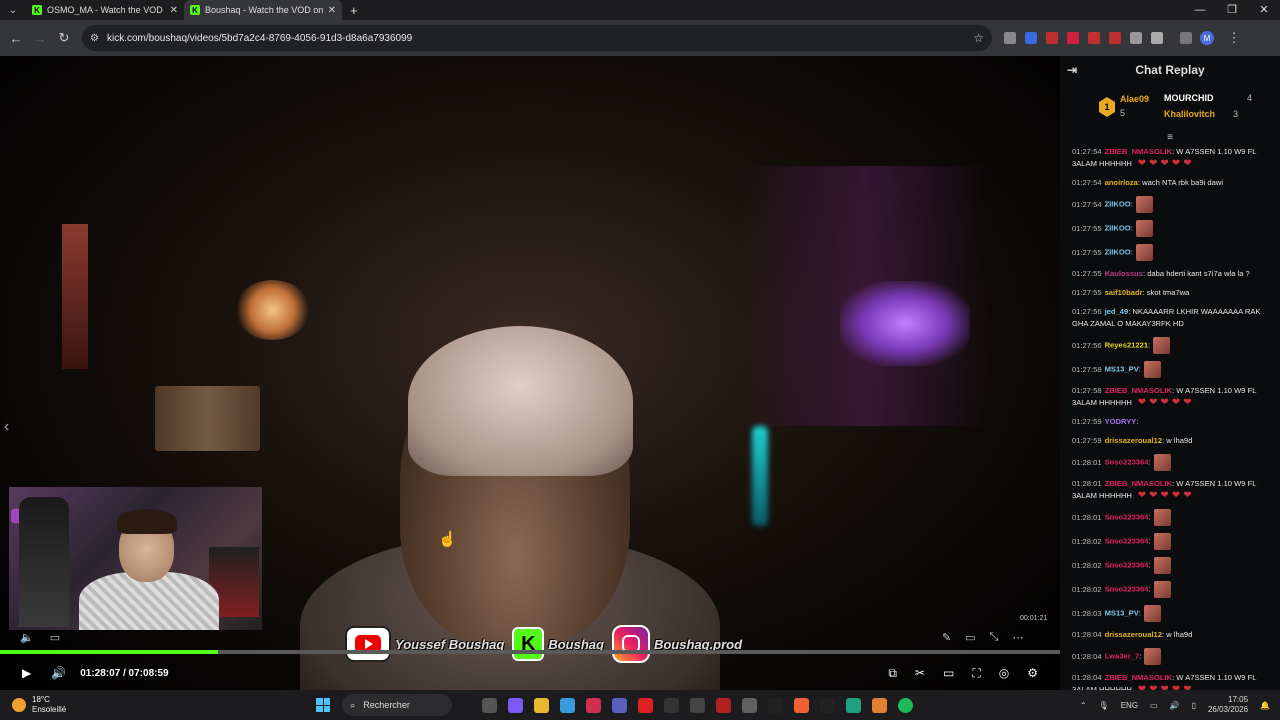 This screenshot has width=1280, height=720. I want to click on speaker-icon: 🔈, so click(27, 637).